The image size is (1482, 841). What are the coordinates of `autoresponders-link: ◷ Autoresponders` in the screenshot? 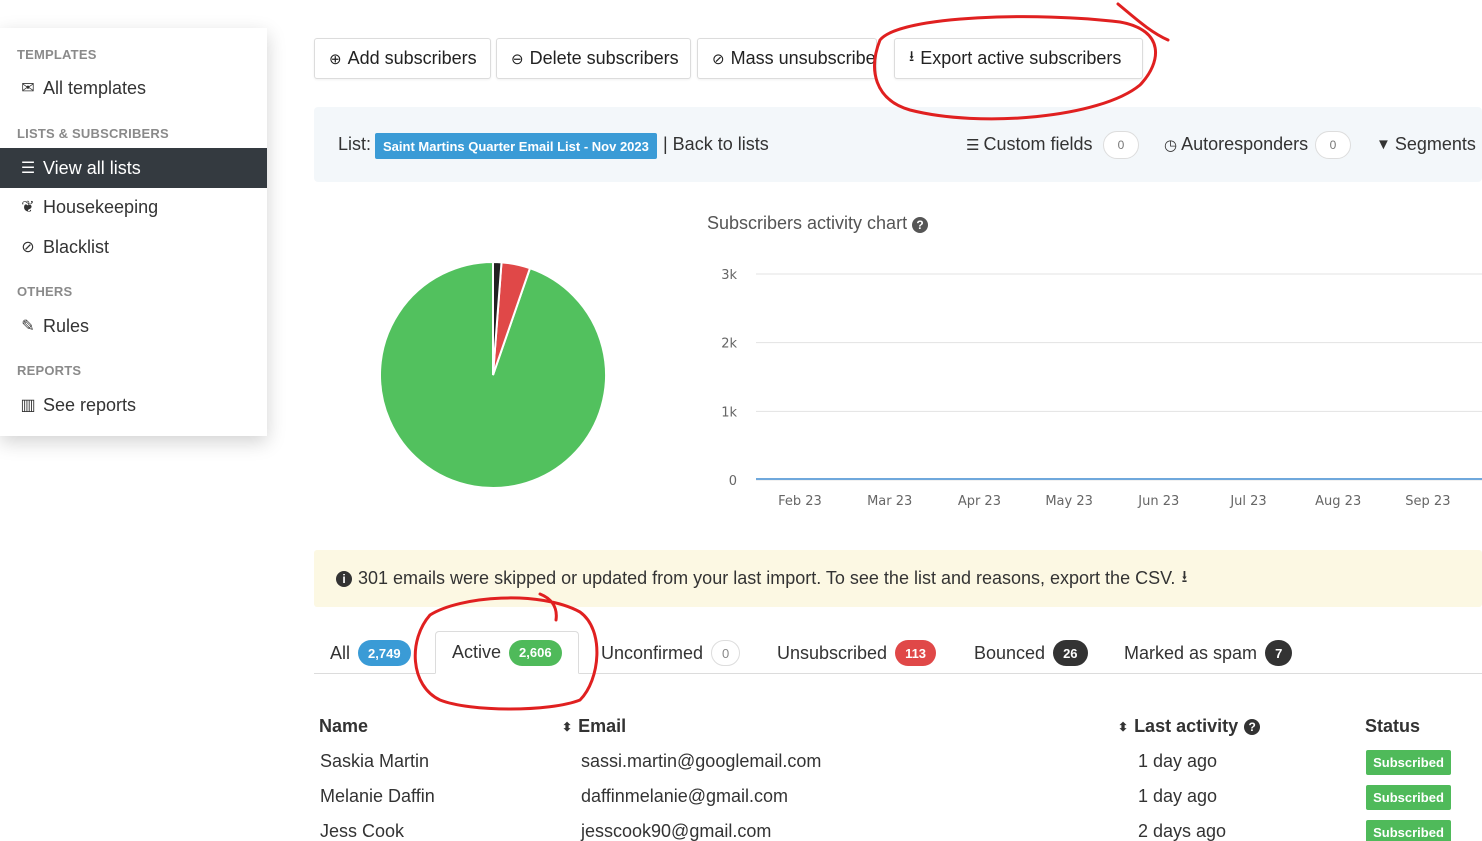 It's located at (1236, 144).